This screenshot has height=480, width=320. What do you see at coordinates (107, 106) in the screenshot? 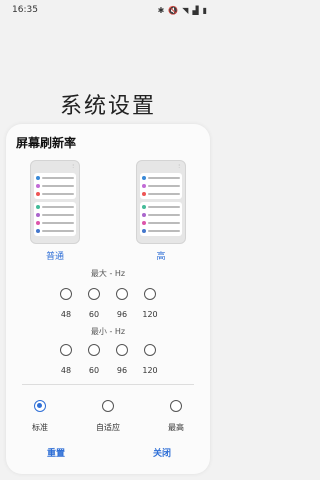
I see `page-title: 系统设置` at bounding box center [107, 106].